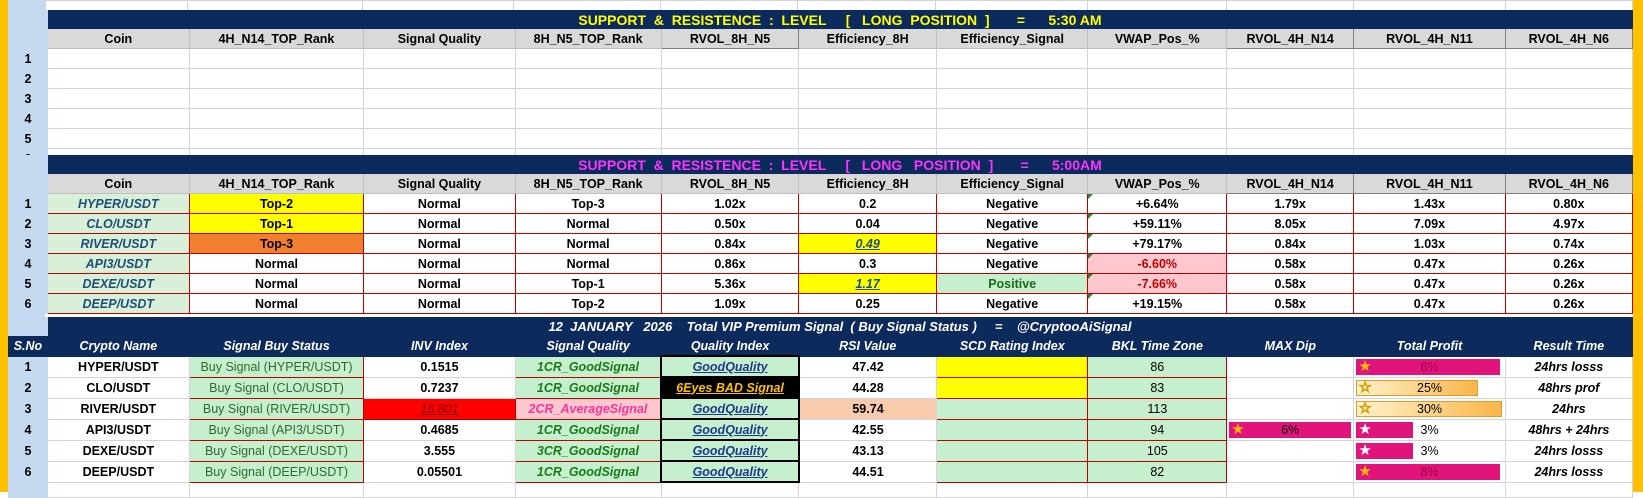  I want to click on inv-index-cell: 0.4685, so click(439, 429).